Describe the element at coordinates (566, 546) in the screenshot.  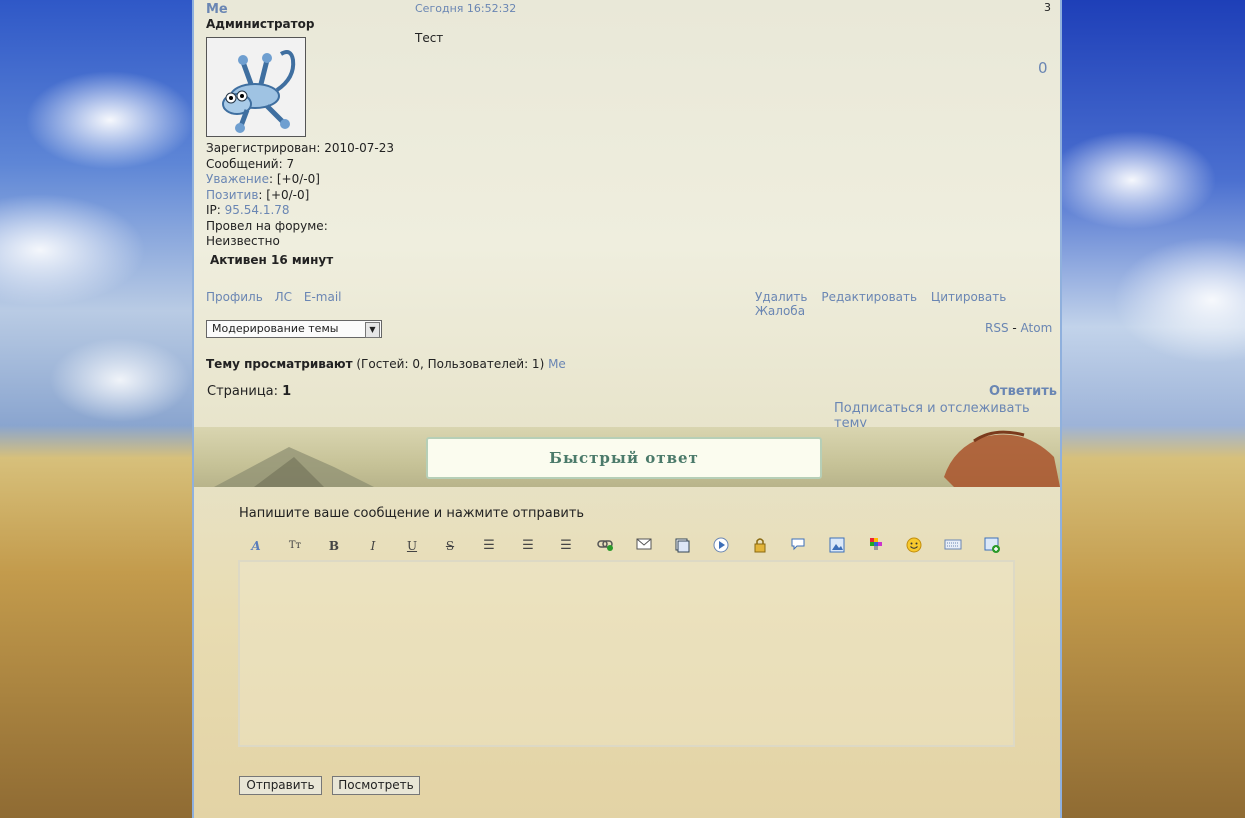
I see `align-right-icon: ☰` at that location.